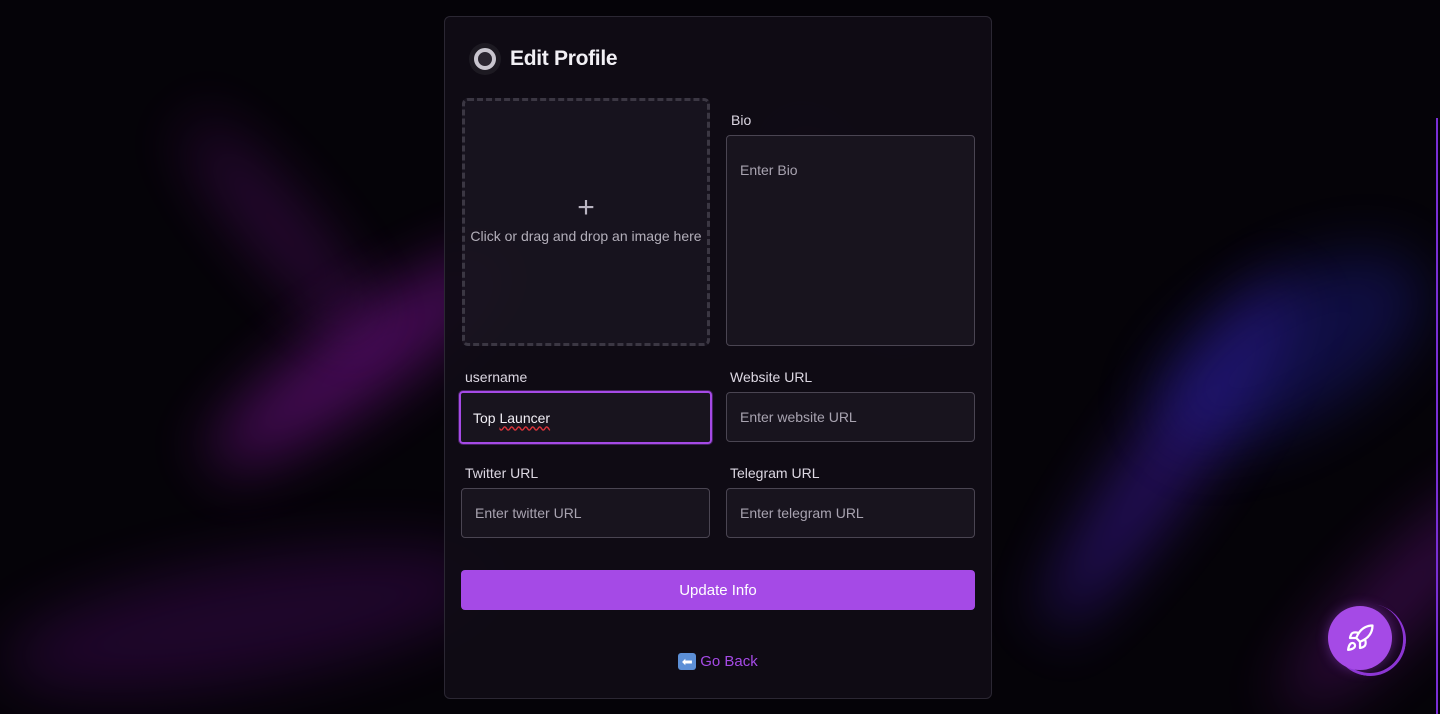 Image resolution: width=1440 pixels, height=714 pixels. What do you see at coordinates (496, 377) in the screenshot?
I see `username-label: username` at bounding box center [496, 377].